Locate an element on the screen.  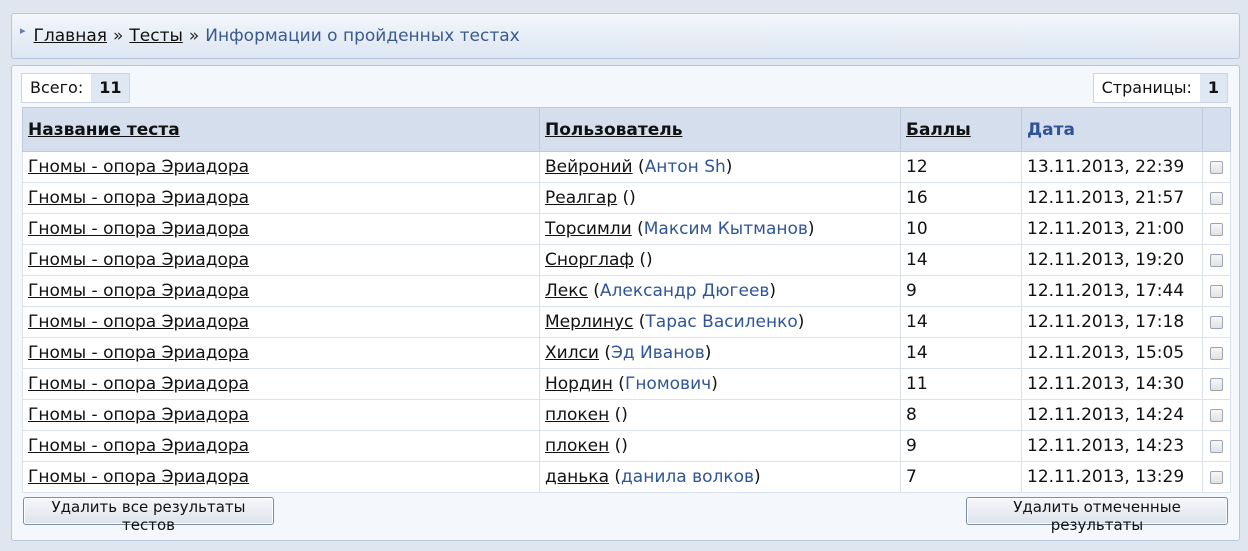
total-label: Всего: is located at coordinates (57, 87).